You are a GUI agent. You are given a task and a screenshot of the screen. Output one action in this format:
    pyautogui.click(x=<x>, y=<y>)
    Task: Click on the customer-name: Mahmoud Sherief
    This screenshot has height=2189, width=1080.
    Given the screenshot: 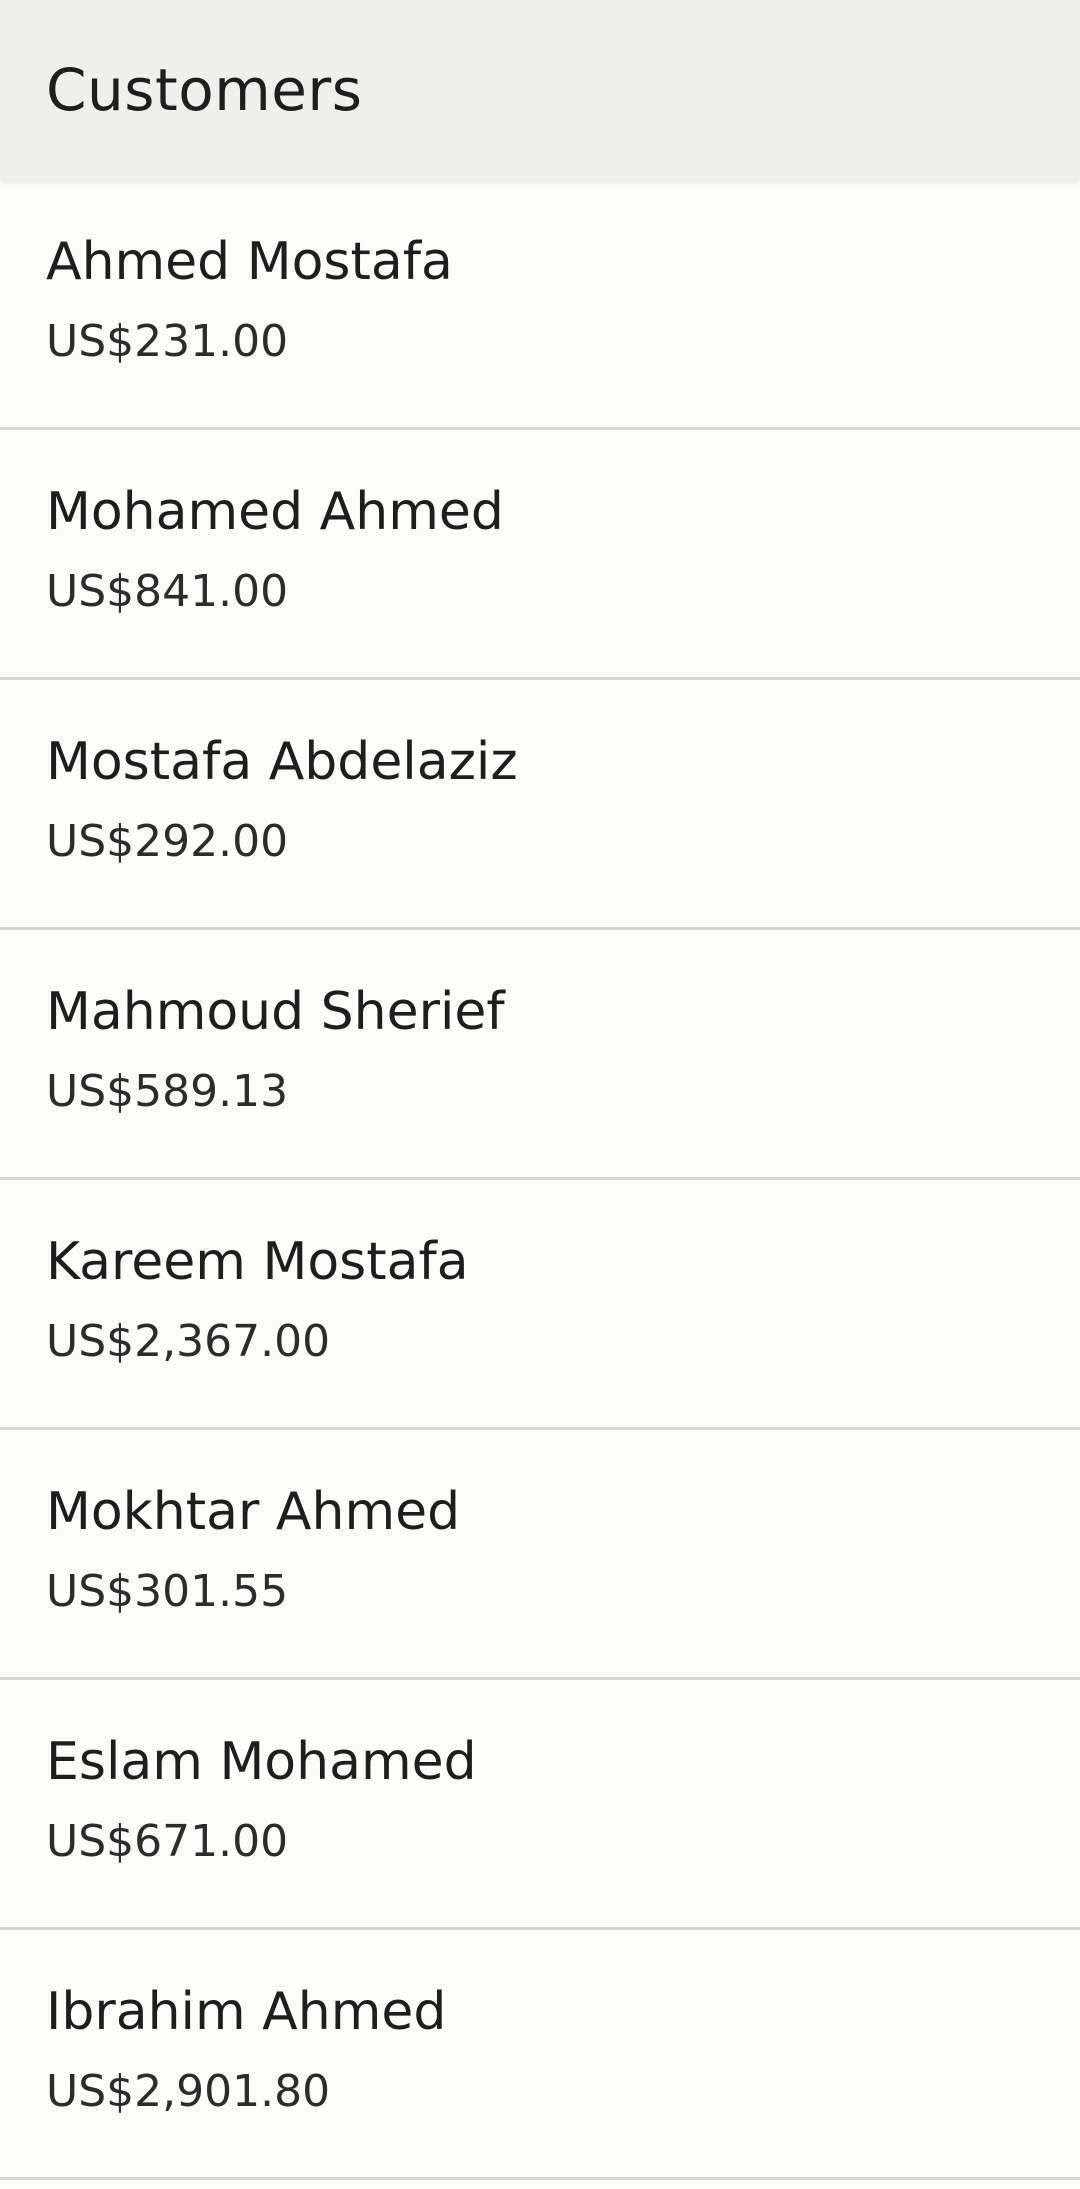 What is the action you would take?
    pyautogui.click(x=275, y=1012)
    